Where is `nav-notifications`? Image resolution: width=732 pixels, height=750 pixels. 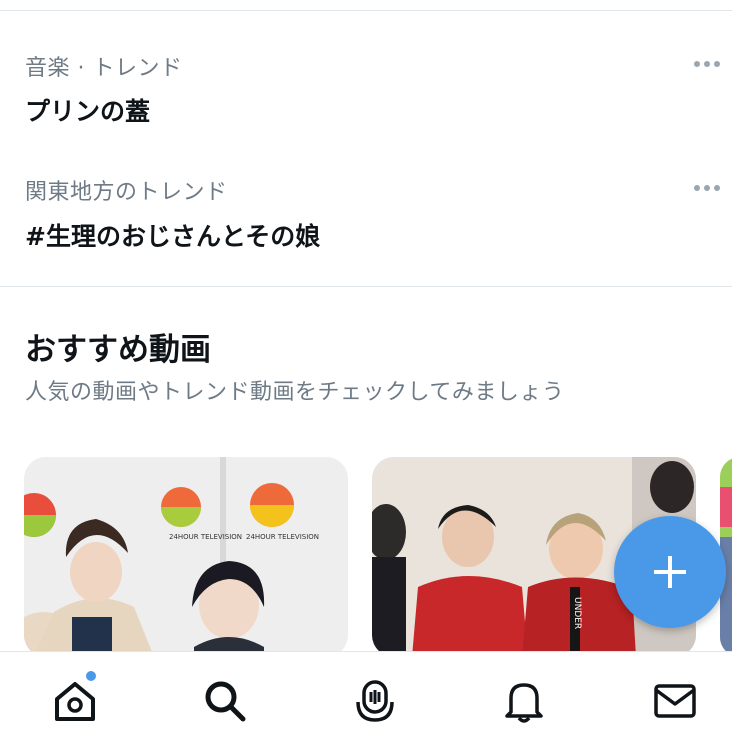
nav-notifications is located at coordinates (524, 701).